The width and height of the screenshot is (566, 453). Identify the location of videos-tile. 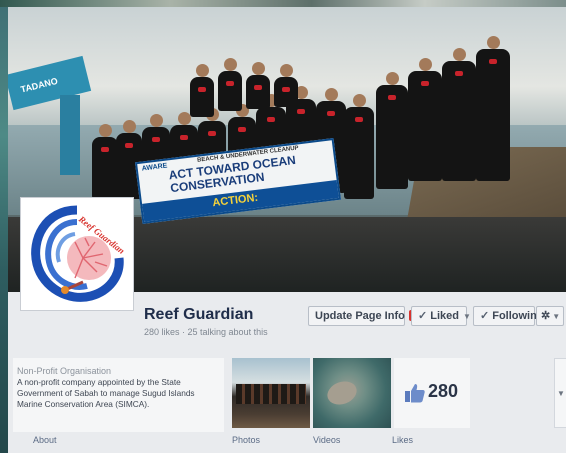
(352, 393).